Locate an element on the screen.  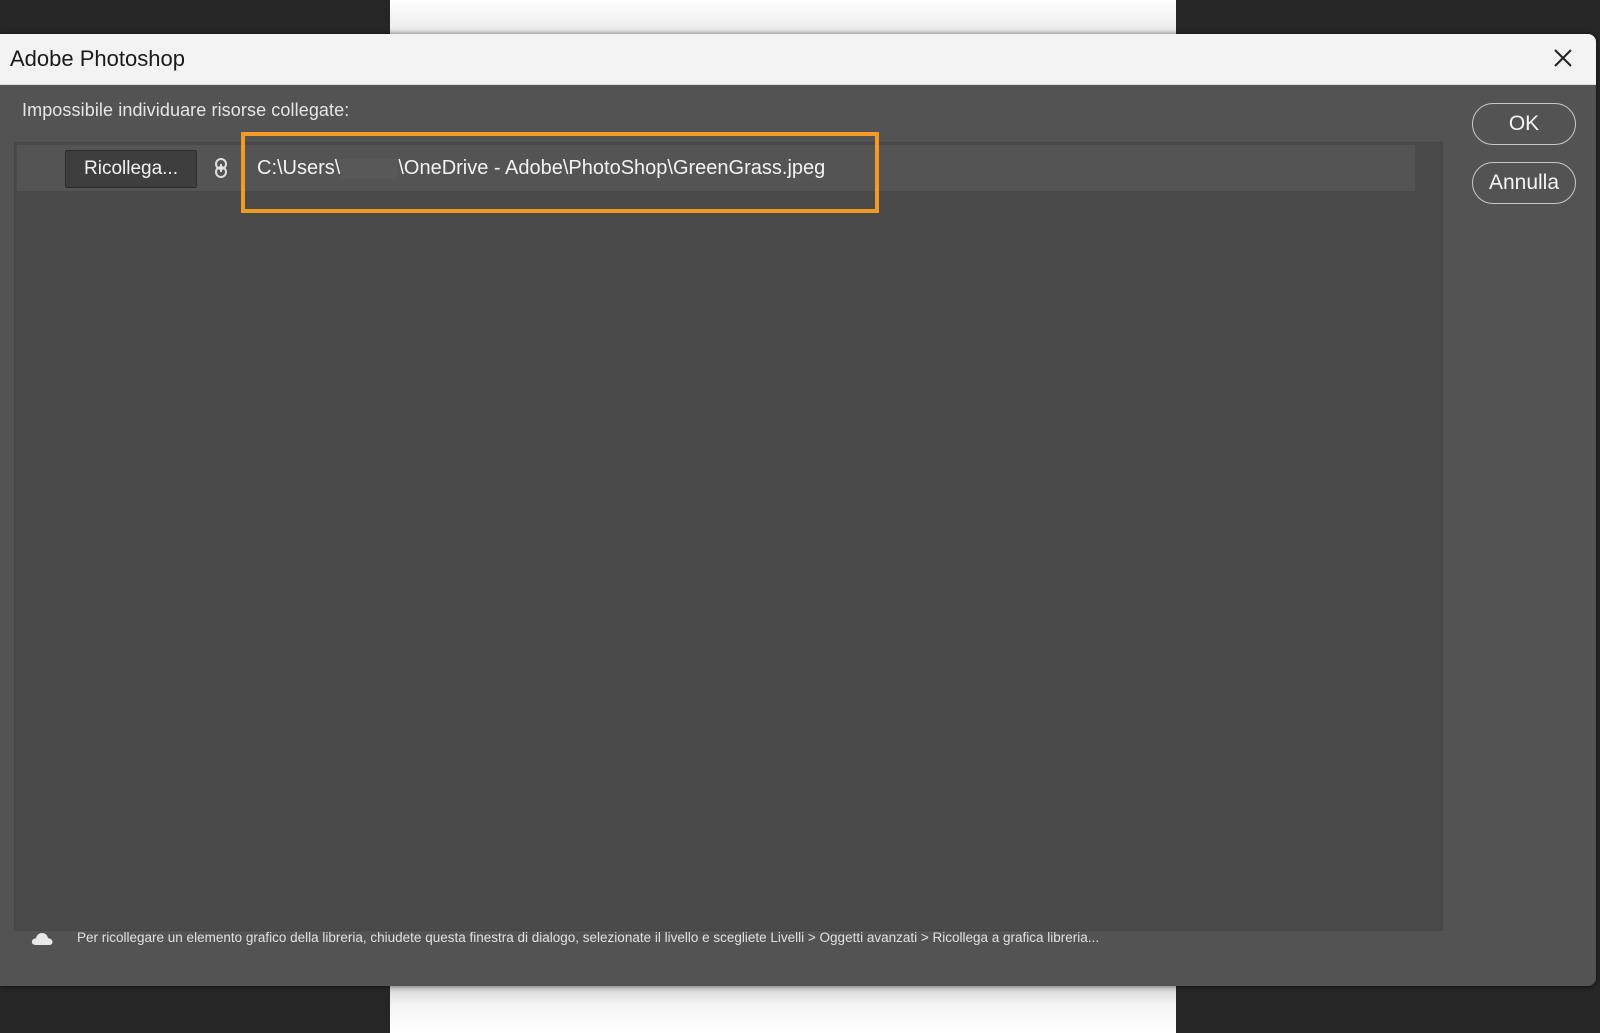
link-icon is located at coordinates (221, 168).